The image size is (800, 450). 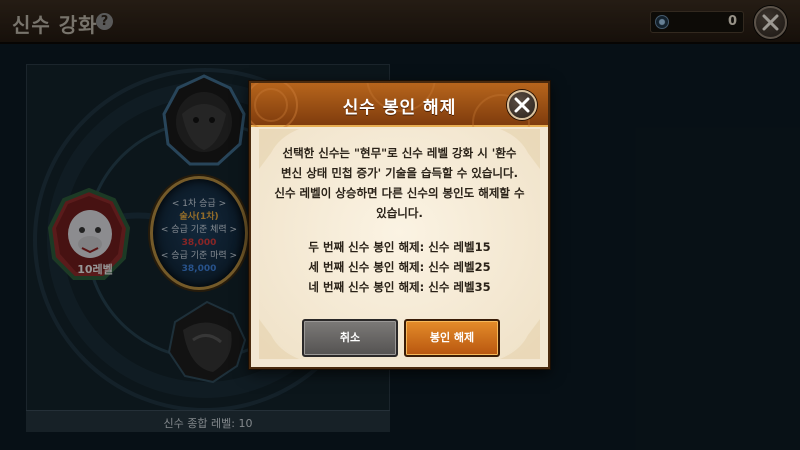 I want to click on unlock-requirement: 두 번째 신수 봉인 해제: 신수 레벨15, so click(x=399, y=247).